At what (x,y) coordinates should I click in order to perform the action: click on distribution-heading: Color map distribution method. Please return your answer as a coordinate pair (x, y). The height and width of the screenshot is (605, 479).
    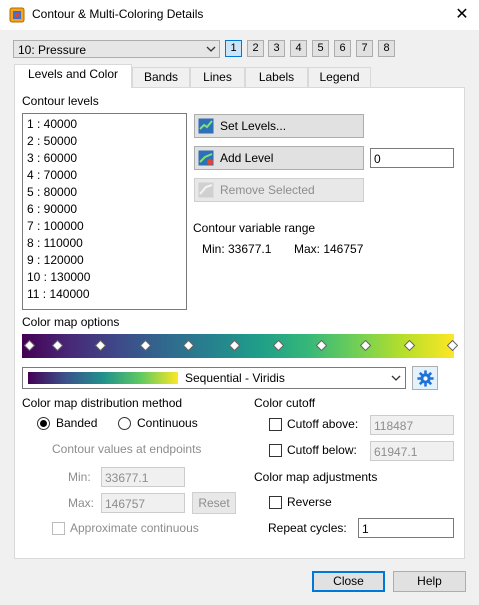
    Looking at the image, I should click on (102, 403).